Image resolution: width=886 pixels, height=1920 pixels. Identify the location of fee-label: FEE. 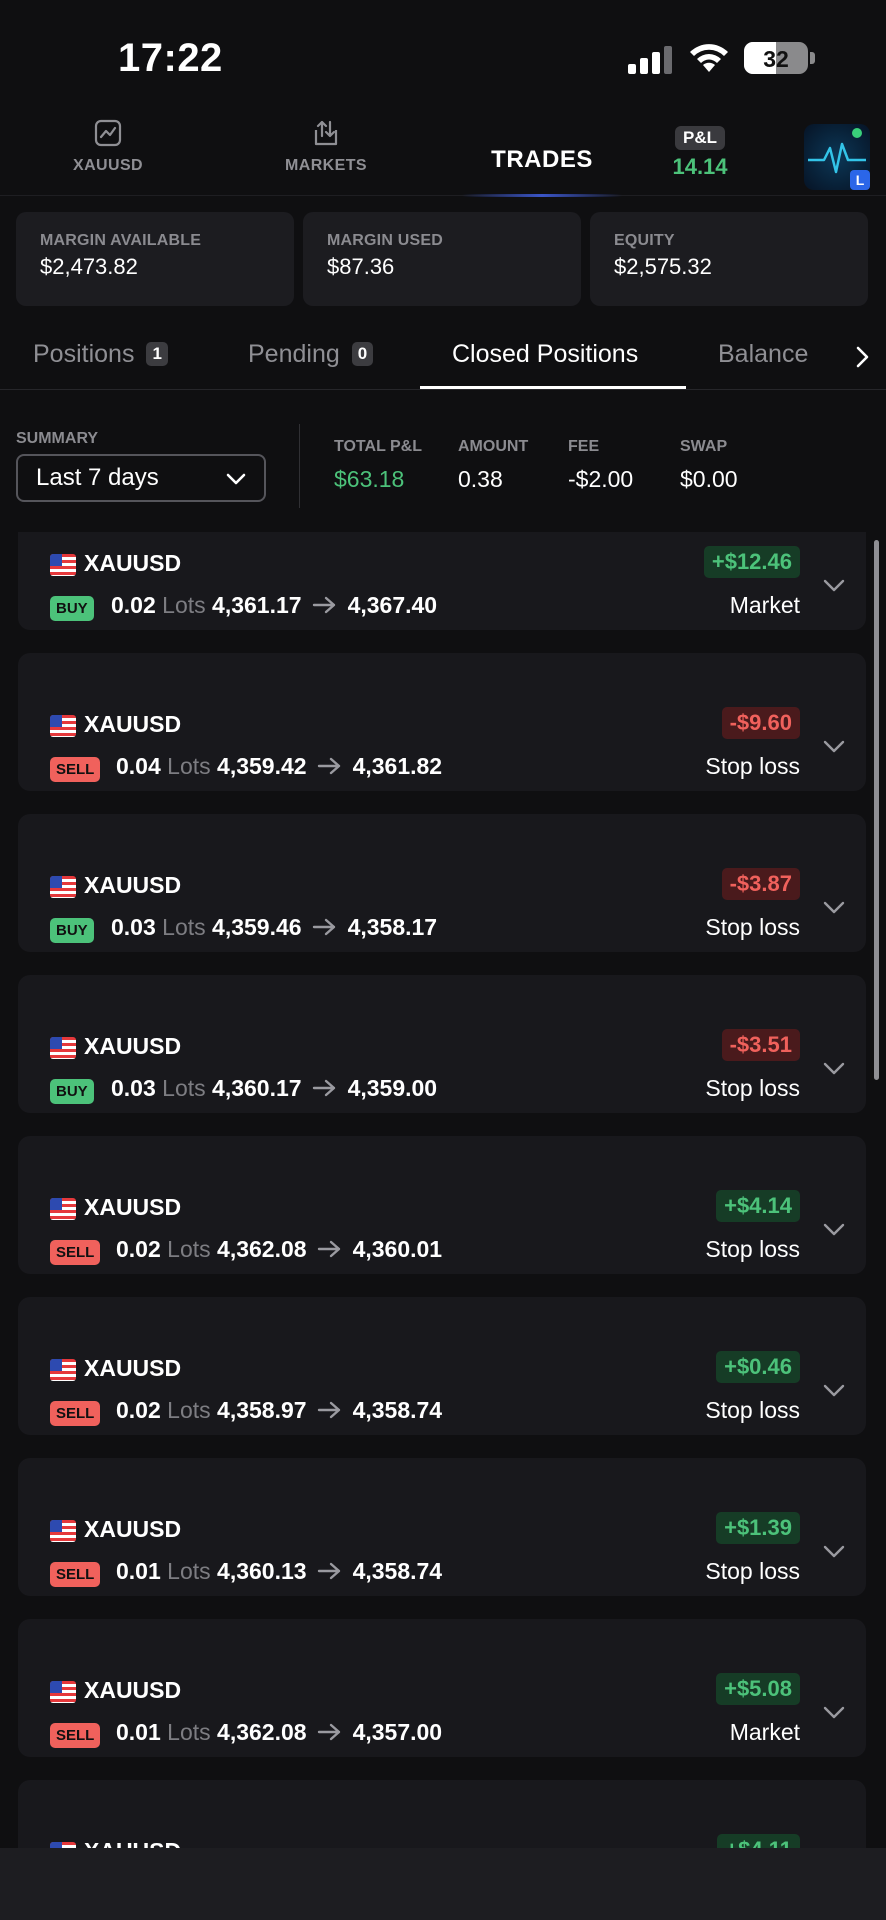
(584, 446).